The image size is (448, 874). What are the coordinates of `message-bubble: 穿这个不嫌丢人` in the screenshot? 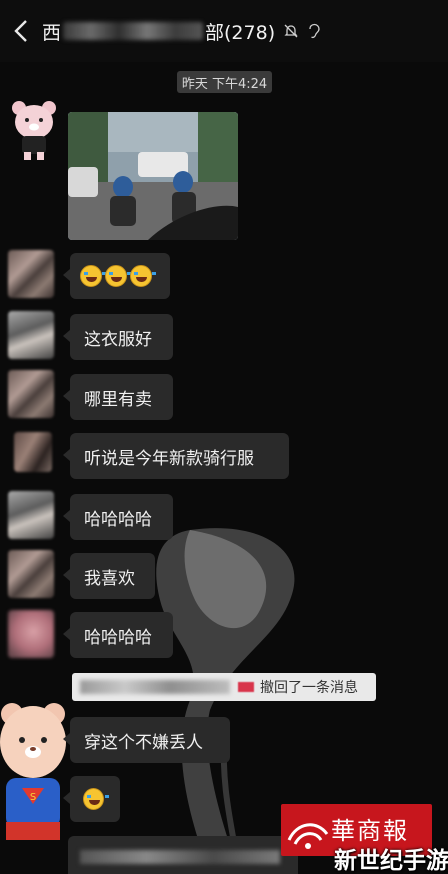 It's located at (146, 740).